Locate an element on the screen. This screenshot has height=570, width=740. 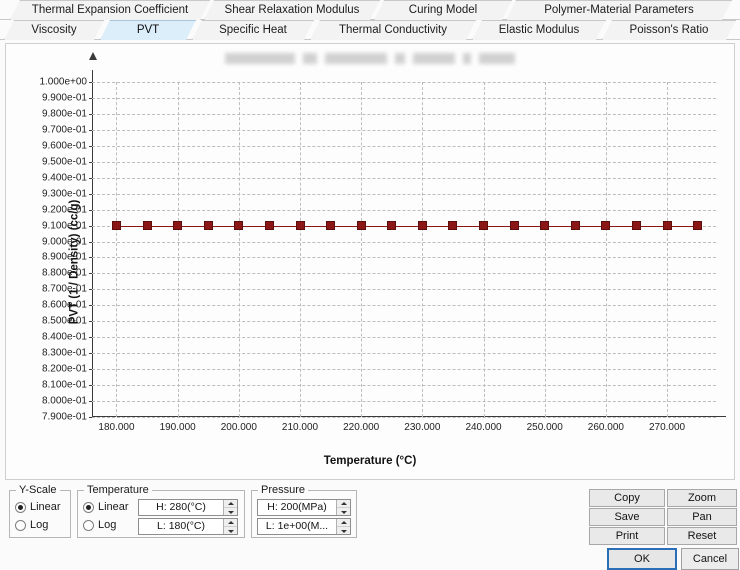
temperature-low-stepper is located at coordinates (230, 526).